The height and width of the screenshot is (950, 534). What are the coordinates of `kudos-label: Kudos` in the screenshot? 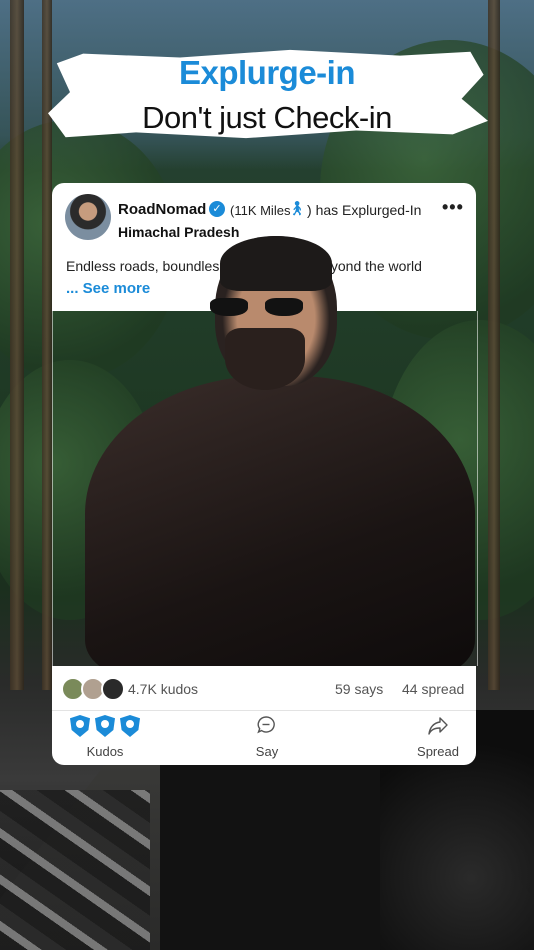 It's located at (105, 751).